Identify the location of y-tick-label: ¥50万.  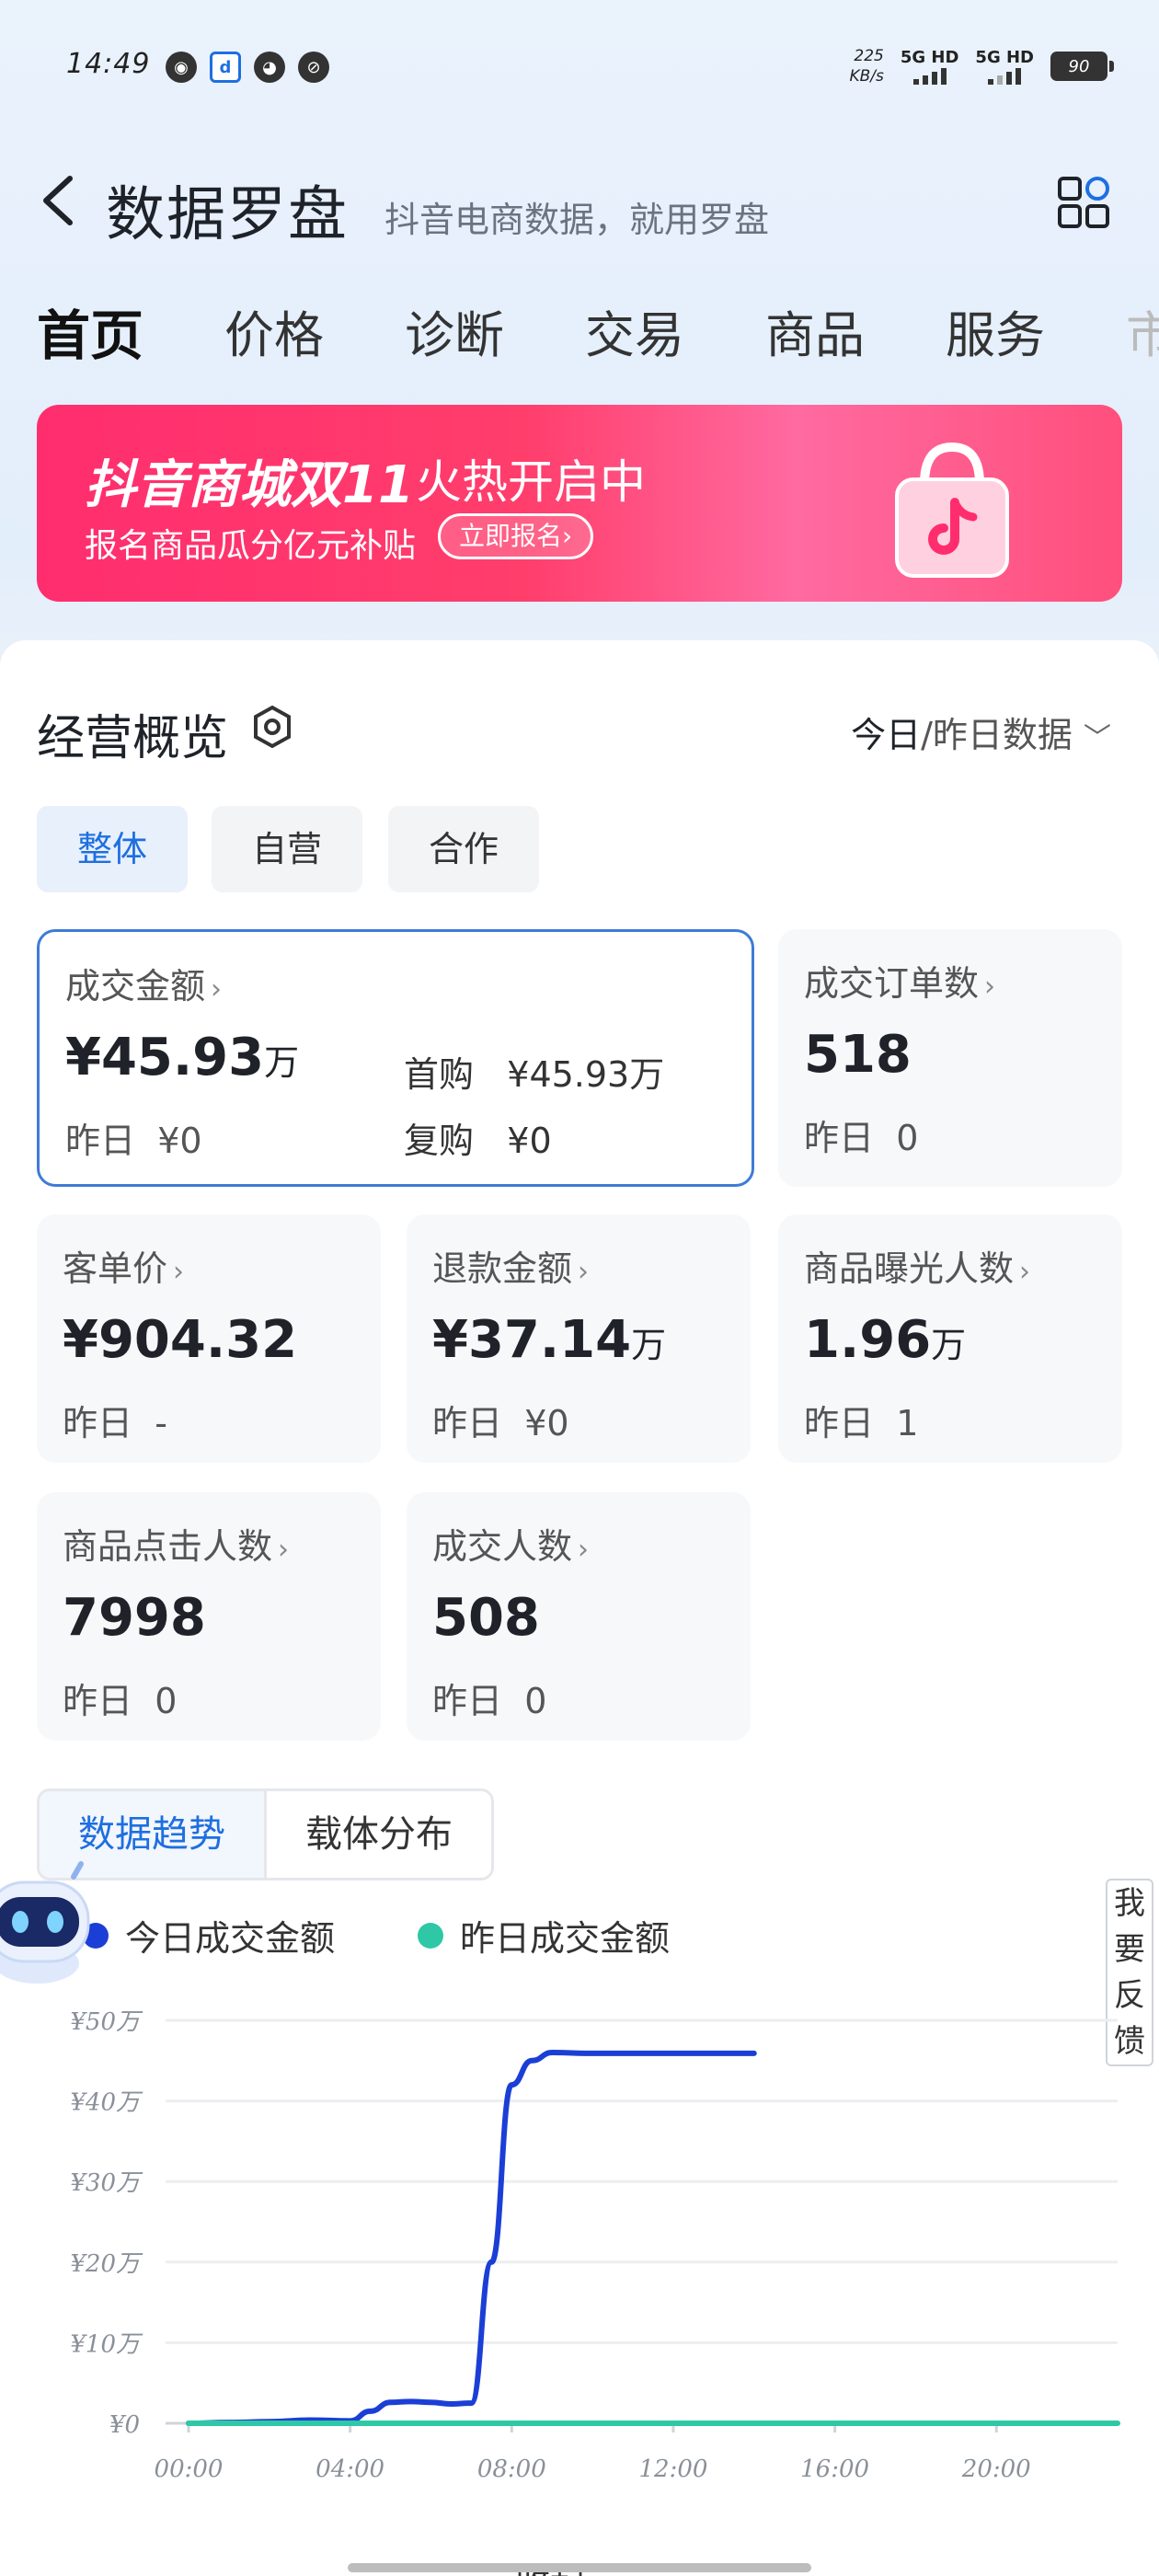
(106, 2022).